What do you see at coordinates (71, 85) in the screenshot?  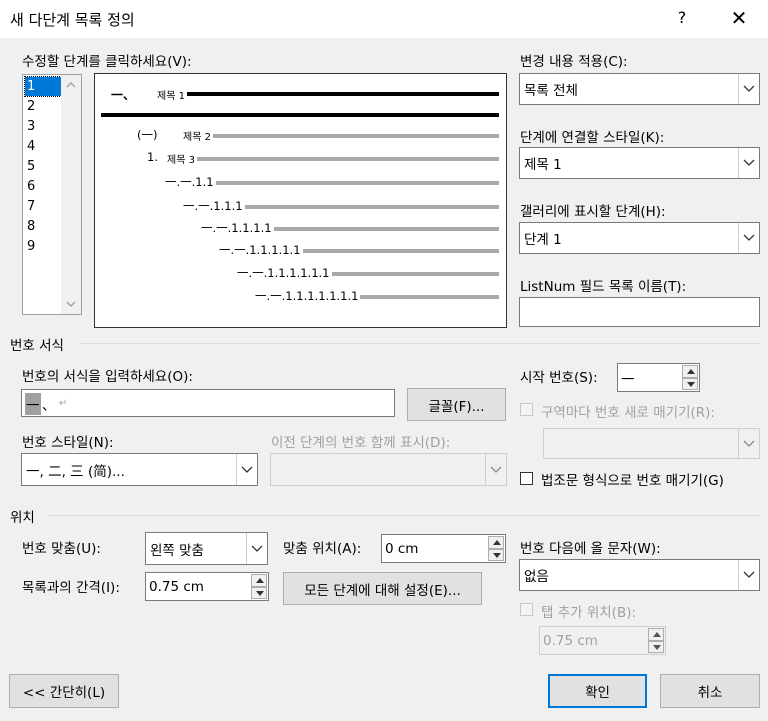 I see `scroll-up-icon` at bounding box center [71, 85].